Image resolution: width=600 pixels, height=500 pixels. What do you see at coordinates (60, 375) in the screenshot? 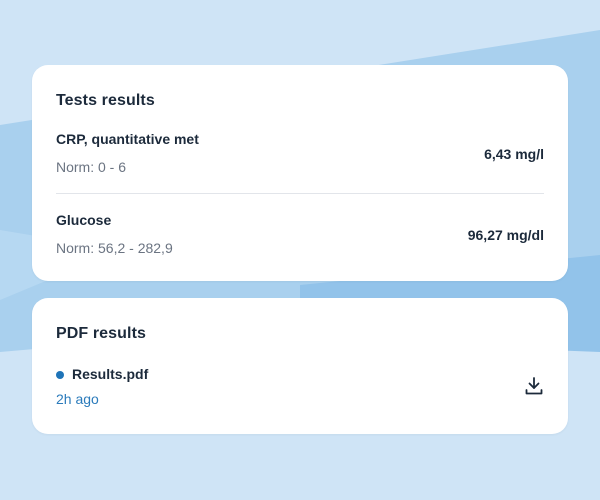
I see `status-dot-icon` at bounding box center [60, 375].